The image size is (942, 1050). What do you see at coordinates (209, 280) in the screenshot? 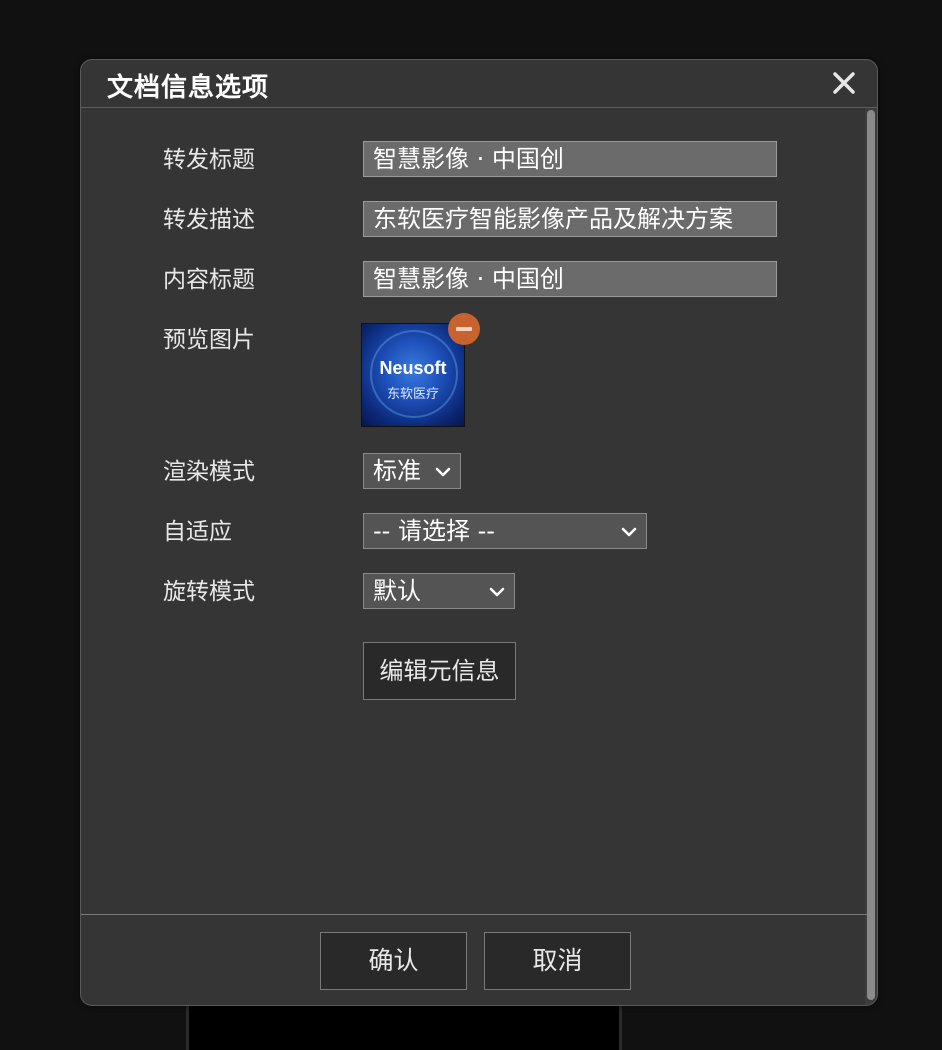
I see `content-title-label: 内容标题` at bounding box center [209, 280].